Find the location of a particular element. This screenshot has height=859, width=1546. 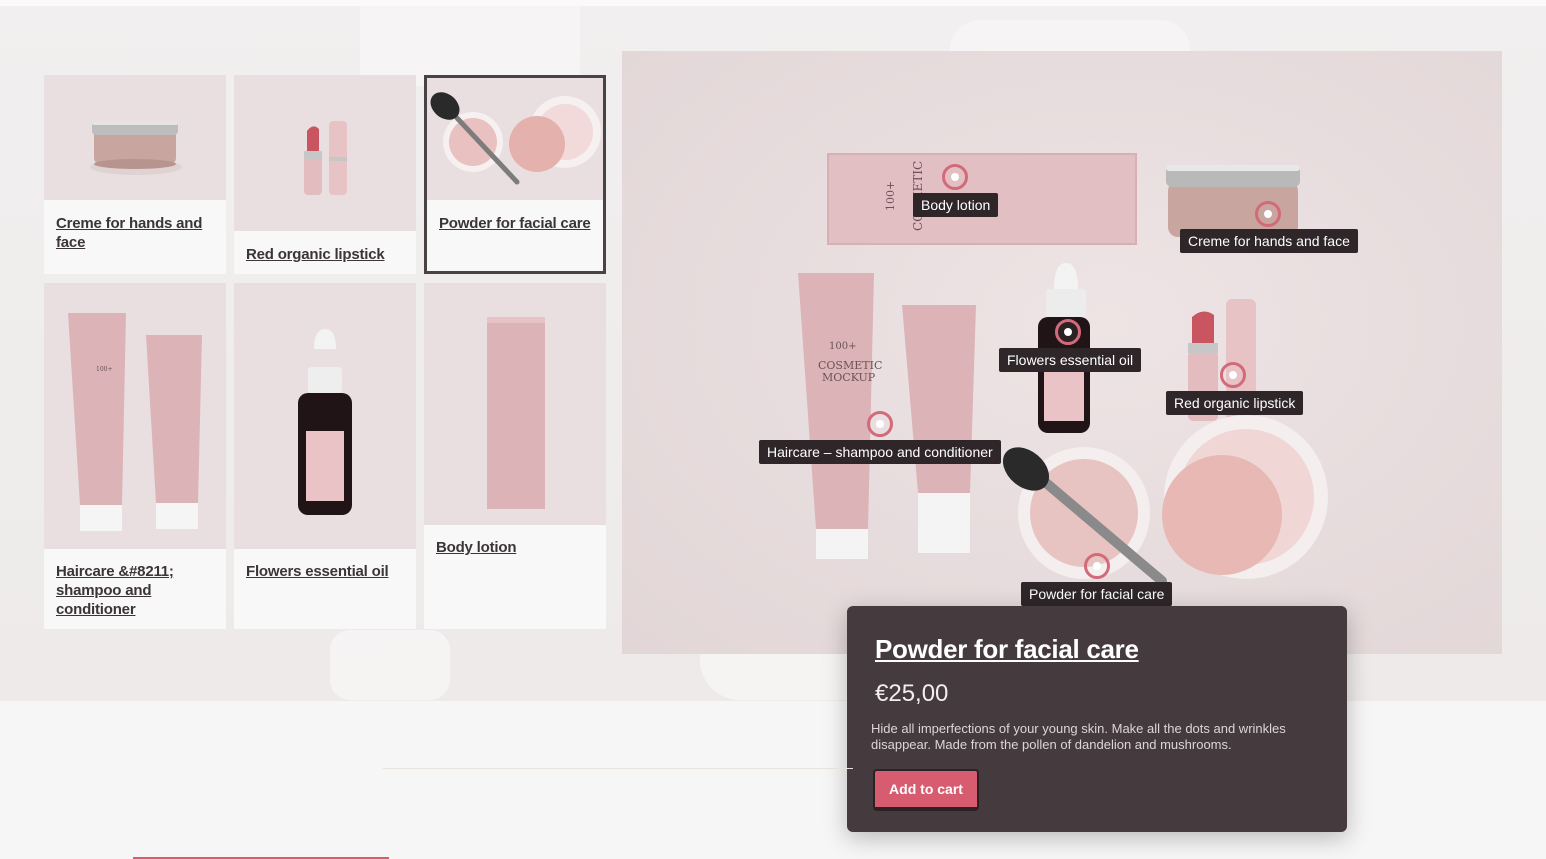

product-title: Red organic lipstick is located at coordinates (325, 254).